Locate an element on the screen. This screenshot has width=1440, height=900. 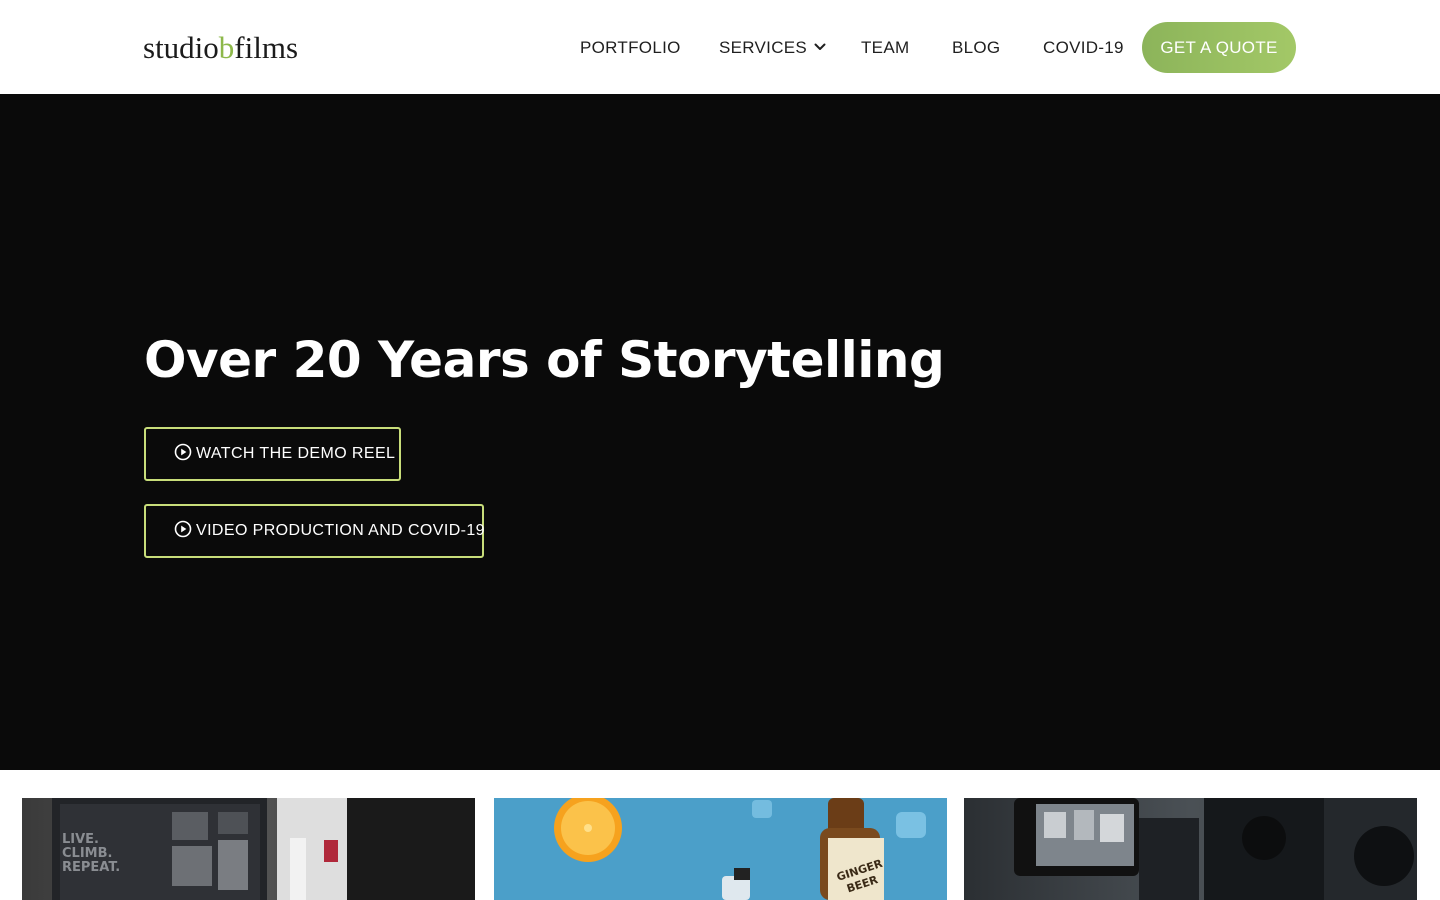
get-a-quote-button: GET A QUOTE is located at coordinates (1219, 47).